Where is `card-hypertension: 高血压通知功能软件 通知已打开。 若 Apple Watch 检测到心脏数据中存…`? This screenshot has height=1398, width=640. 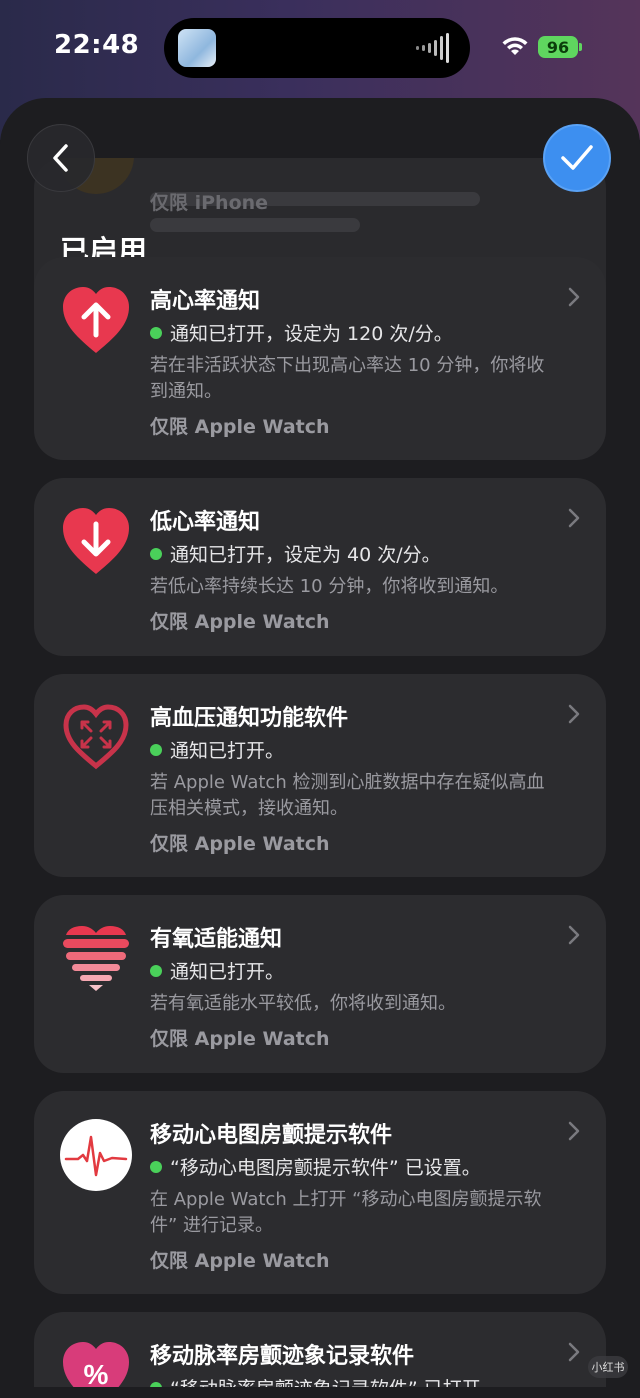 card-hypertension: 高血压通知功能软件 通知已打开。 若 Apple Watch 检测到心脏数据中存… is located at coordinates (320, 775).